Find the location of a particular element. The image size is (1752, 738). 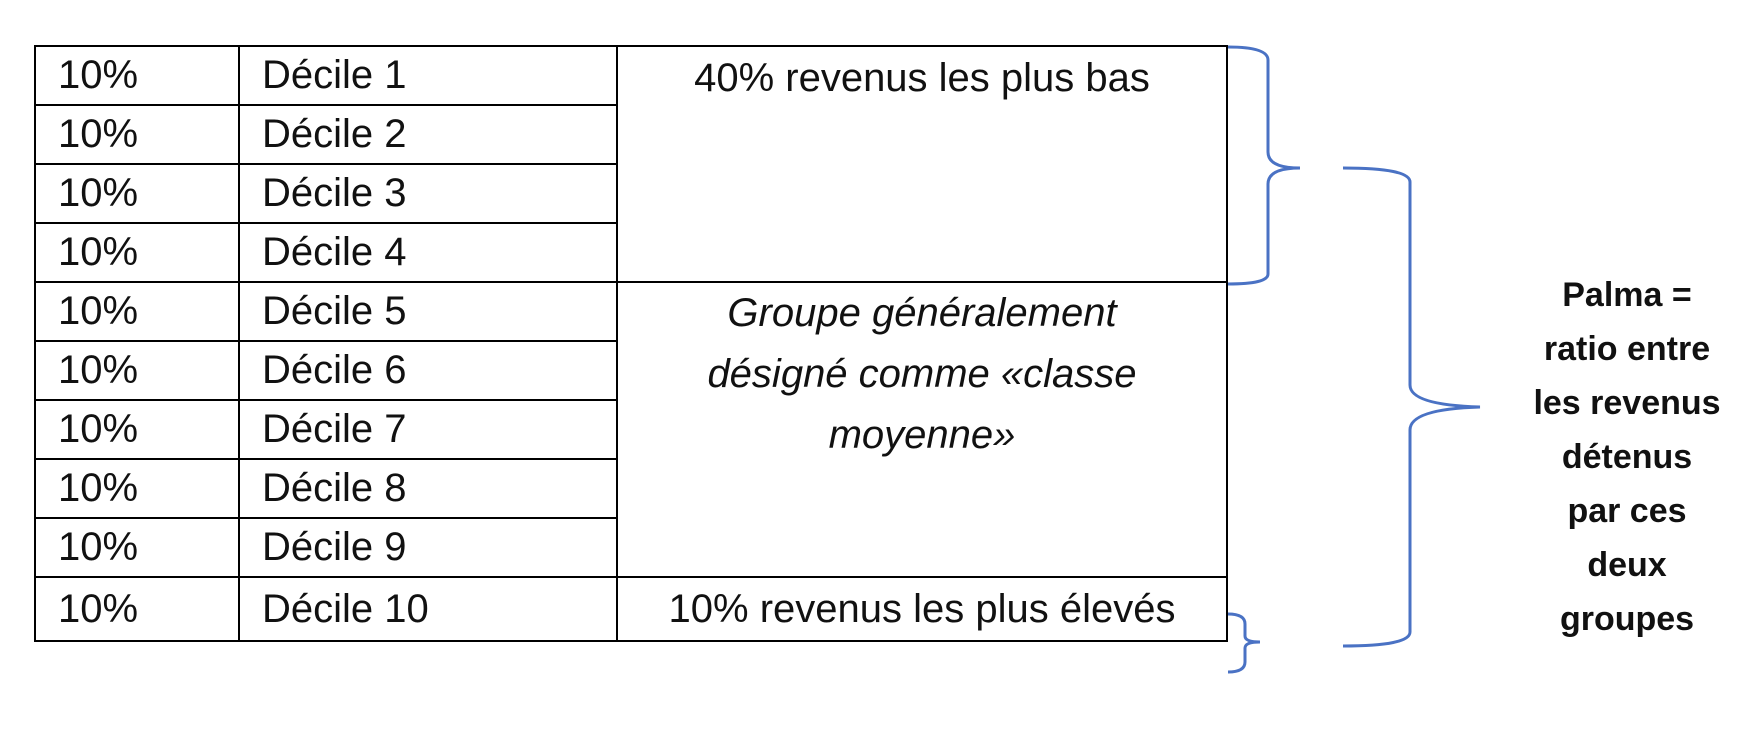

palma-label-line: groupes is located at coordinates (1627, 619).